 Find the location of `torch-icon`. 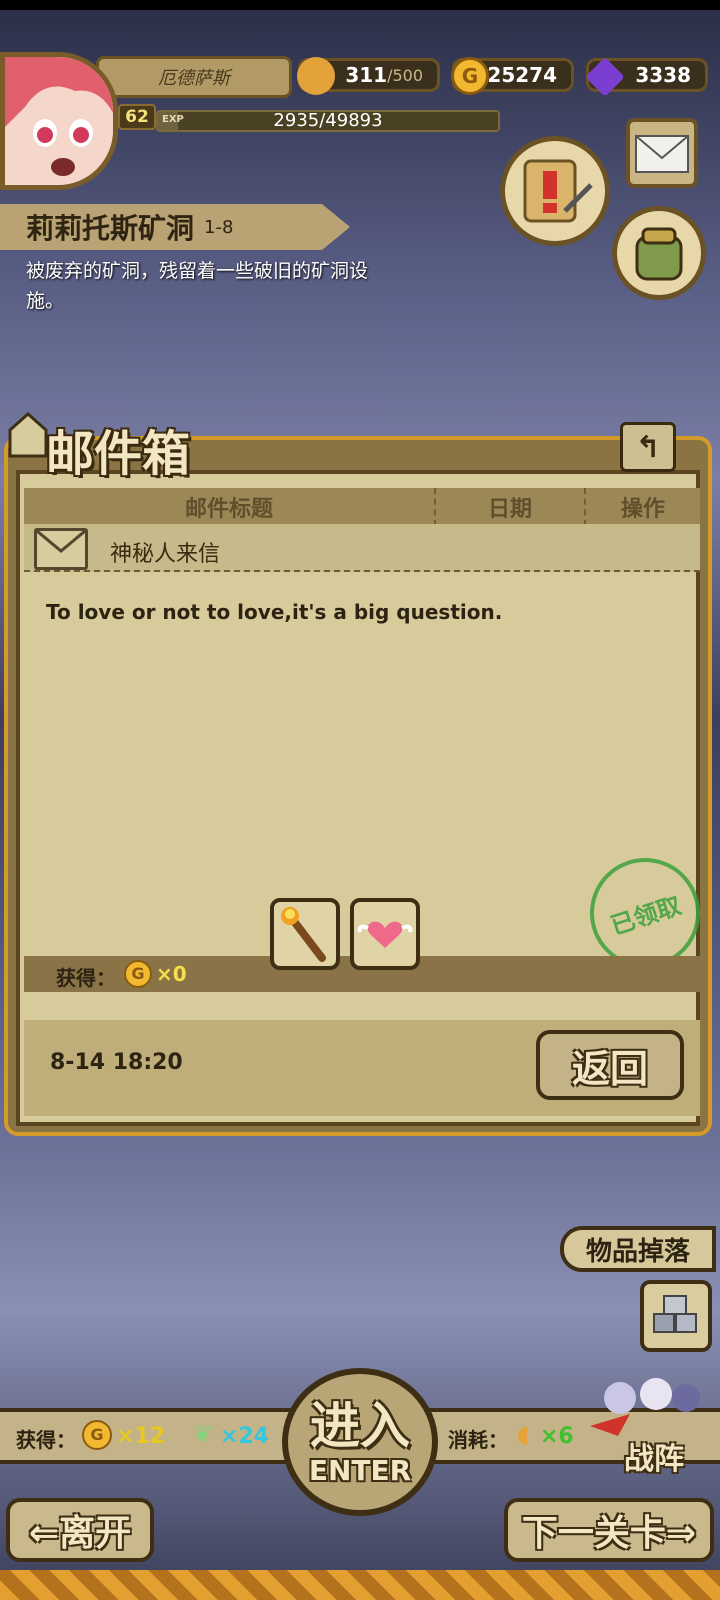

torch-icon is located at coordinates (303, 934).